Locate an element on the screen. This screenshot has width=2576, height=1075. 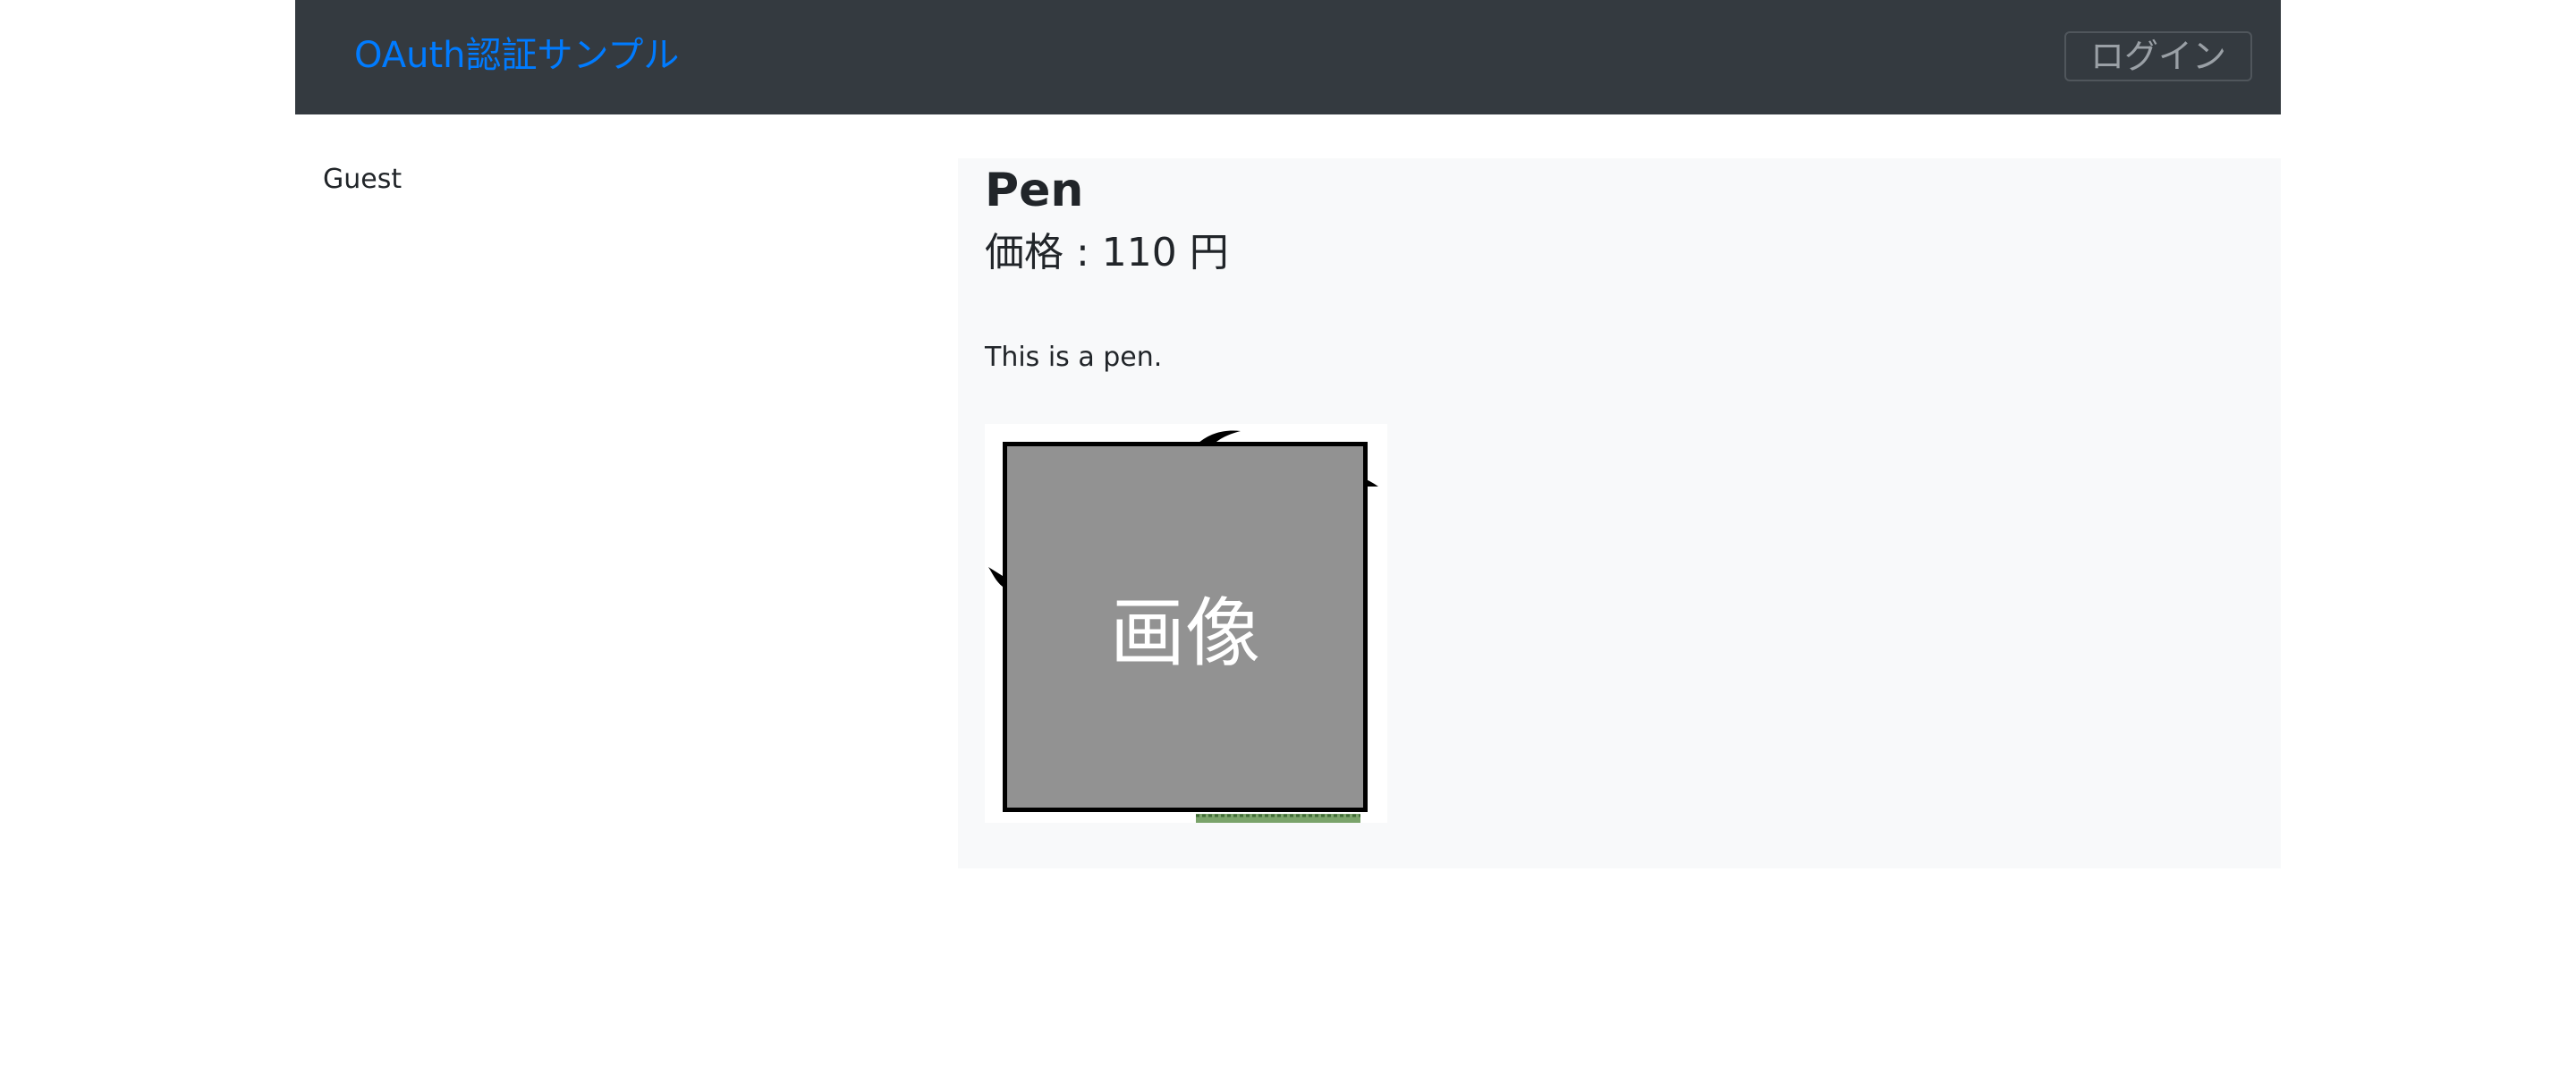
brand-link: OAuth認証サンプル is located at coordinates (516, 55).